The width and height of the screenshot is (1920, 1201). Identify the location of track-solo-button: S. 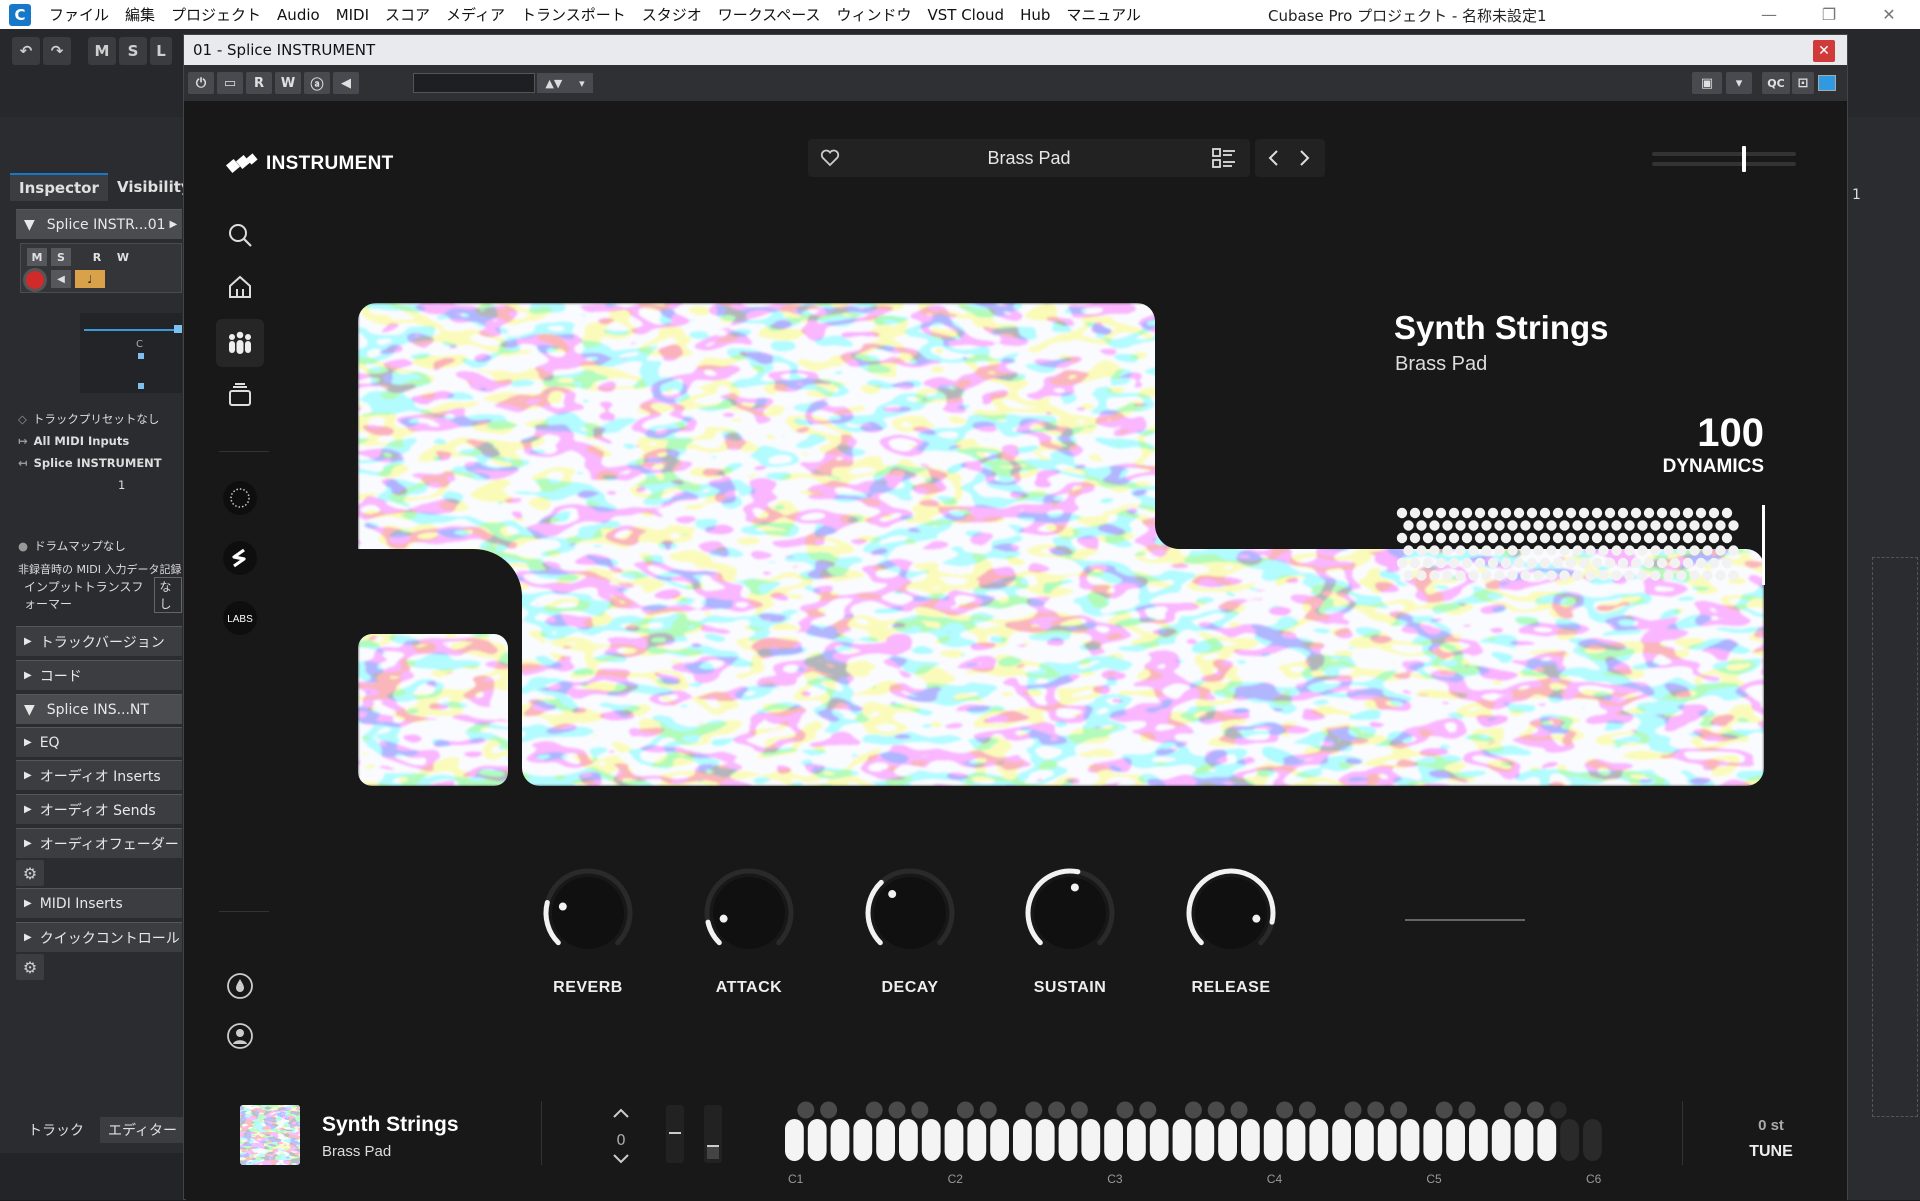
(61, 257).